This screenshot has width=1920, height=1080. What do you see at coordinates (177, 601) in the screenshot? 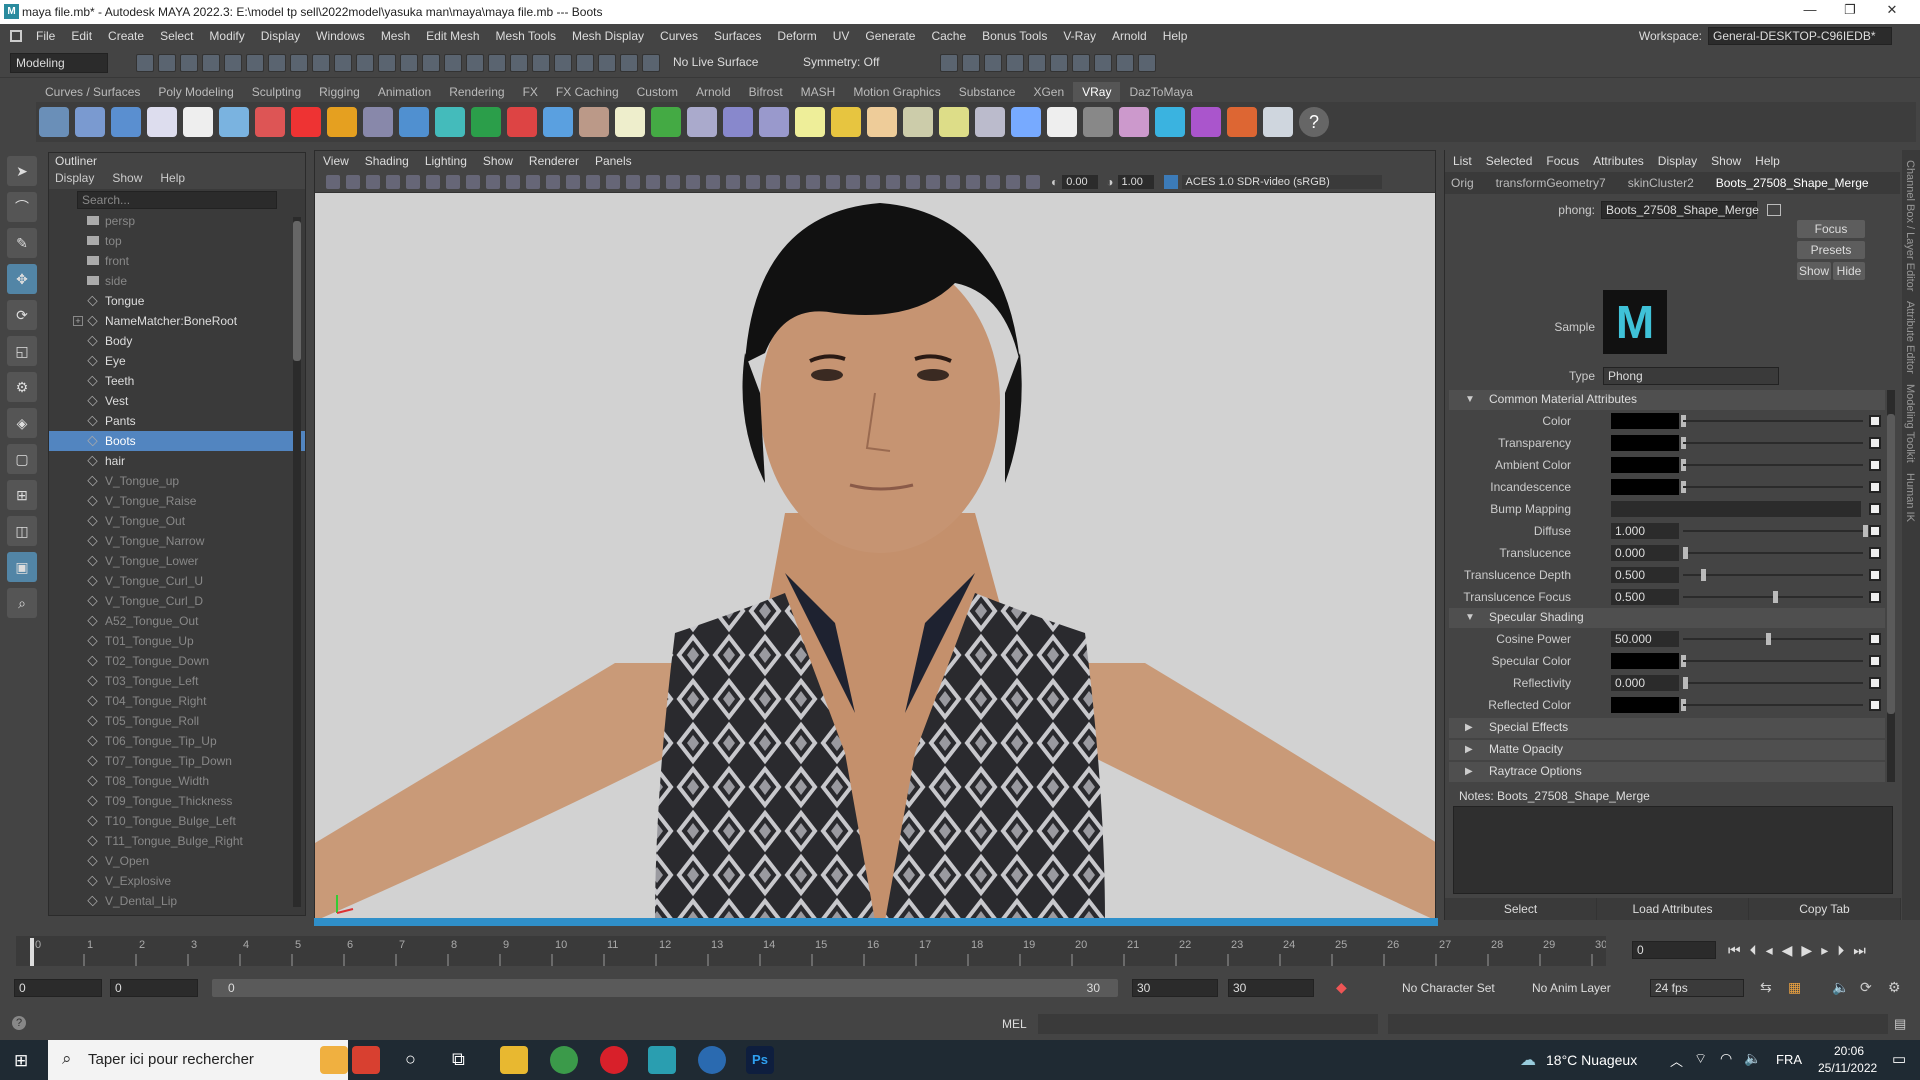
I see `outliner-item: V_Tongue_Curl_D` at bounding box center [177, 601].